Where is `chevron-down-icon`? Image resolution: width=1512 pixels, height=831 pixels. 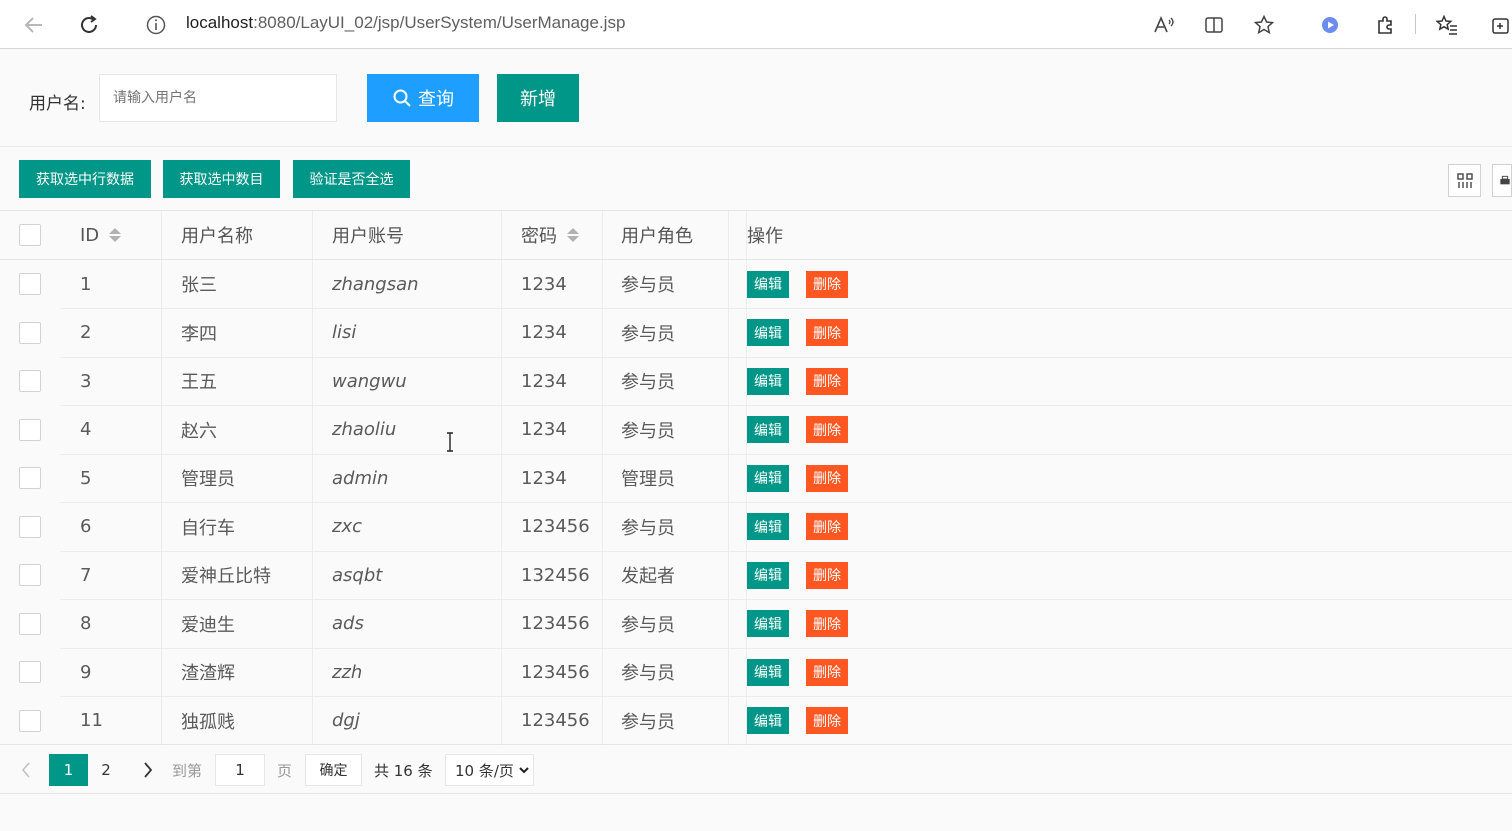
chevron-down-icon is located at coordinates (524, 770).